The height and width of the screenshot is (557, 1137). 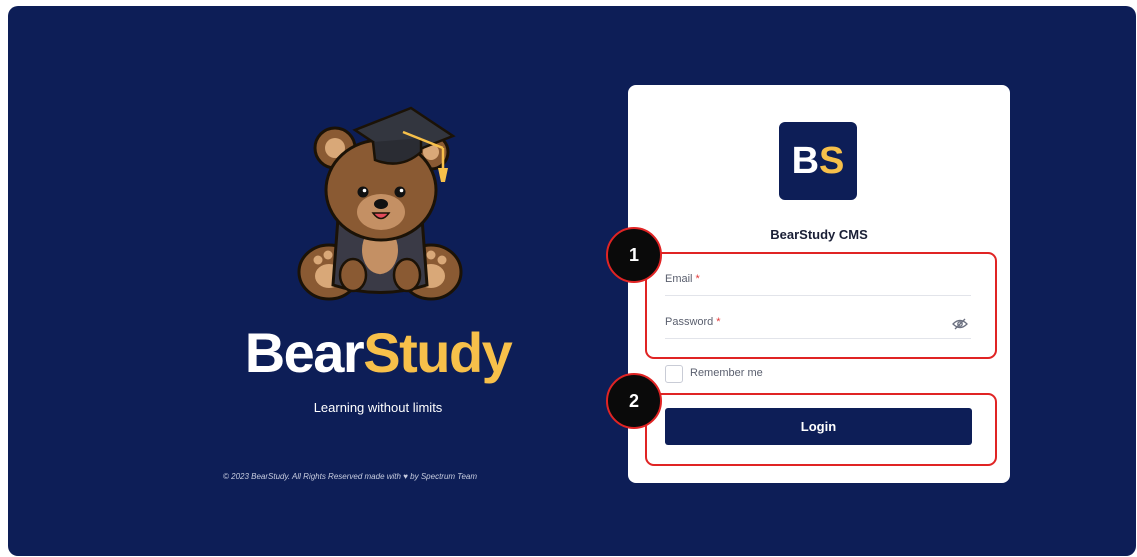 What do you see at coordinates (304, 352) in the screenshot?
I see `brand-name-bear: Bear` at bounding box center [304, 352].